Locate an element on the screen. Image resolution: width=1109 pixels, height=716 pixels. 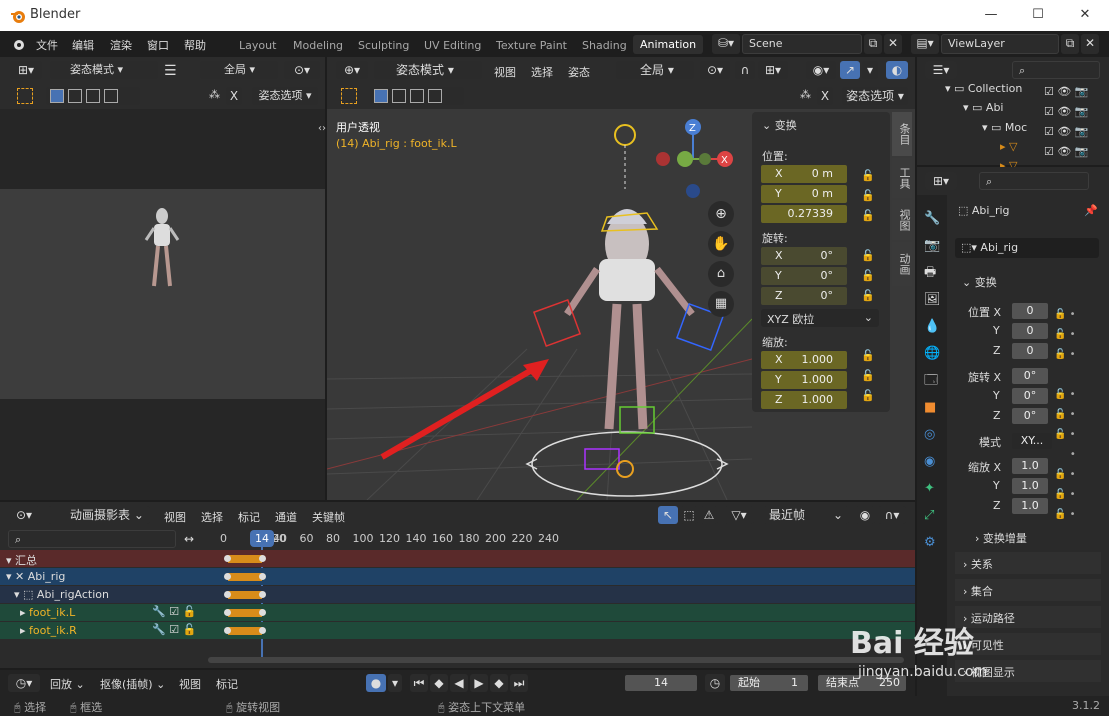
filter-icon: ▽▾ is located at coordinates (739, 515).